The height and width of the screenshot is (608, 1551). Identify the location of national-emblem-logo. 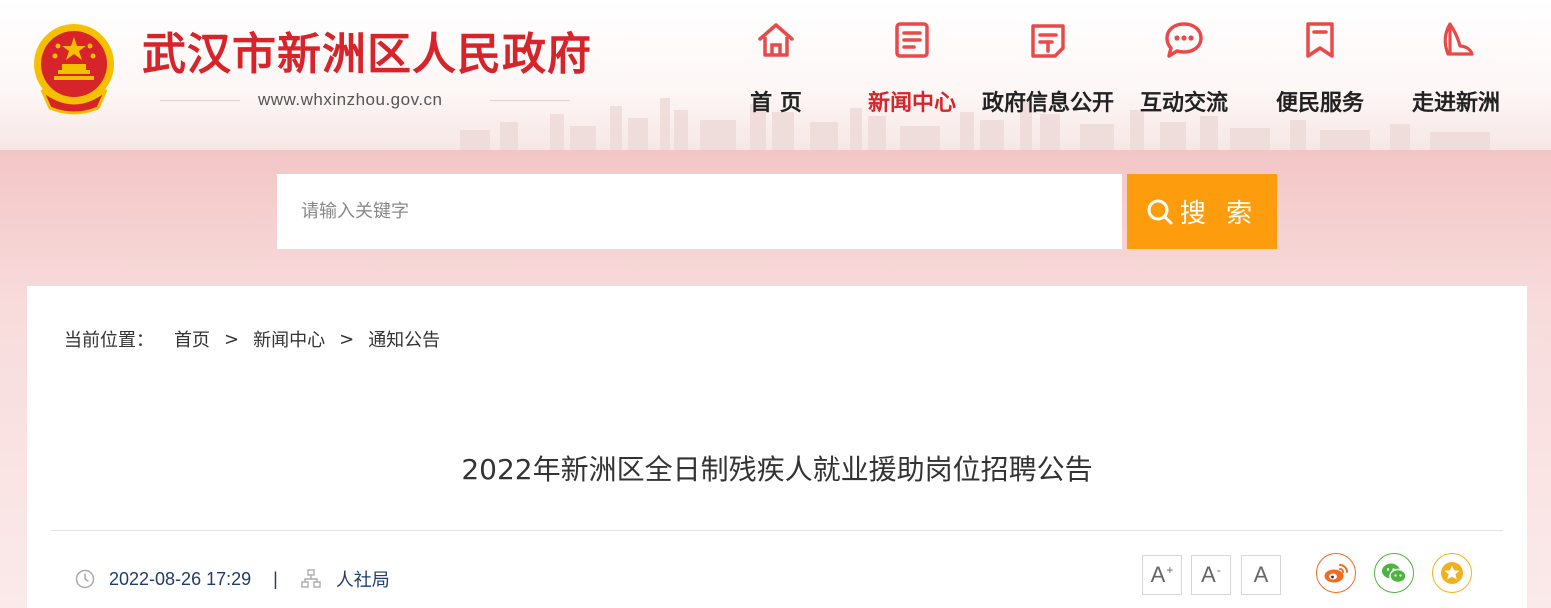
(74, 69).